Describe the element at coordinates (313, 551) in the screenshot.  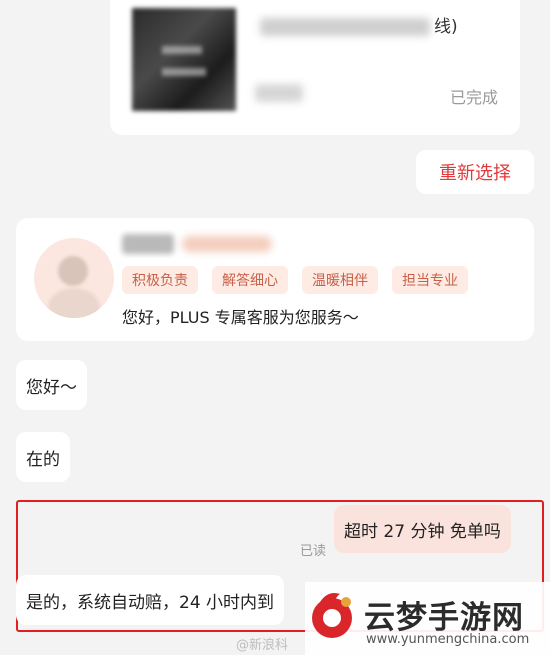
I see `read-status: 已读` at that location.